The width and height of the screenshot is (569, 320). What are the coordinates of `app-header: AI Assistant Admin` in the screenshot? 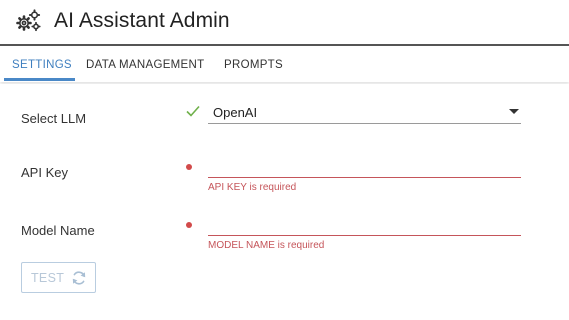 It's located at (284, 23).